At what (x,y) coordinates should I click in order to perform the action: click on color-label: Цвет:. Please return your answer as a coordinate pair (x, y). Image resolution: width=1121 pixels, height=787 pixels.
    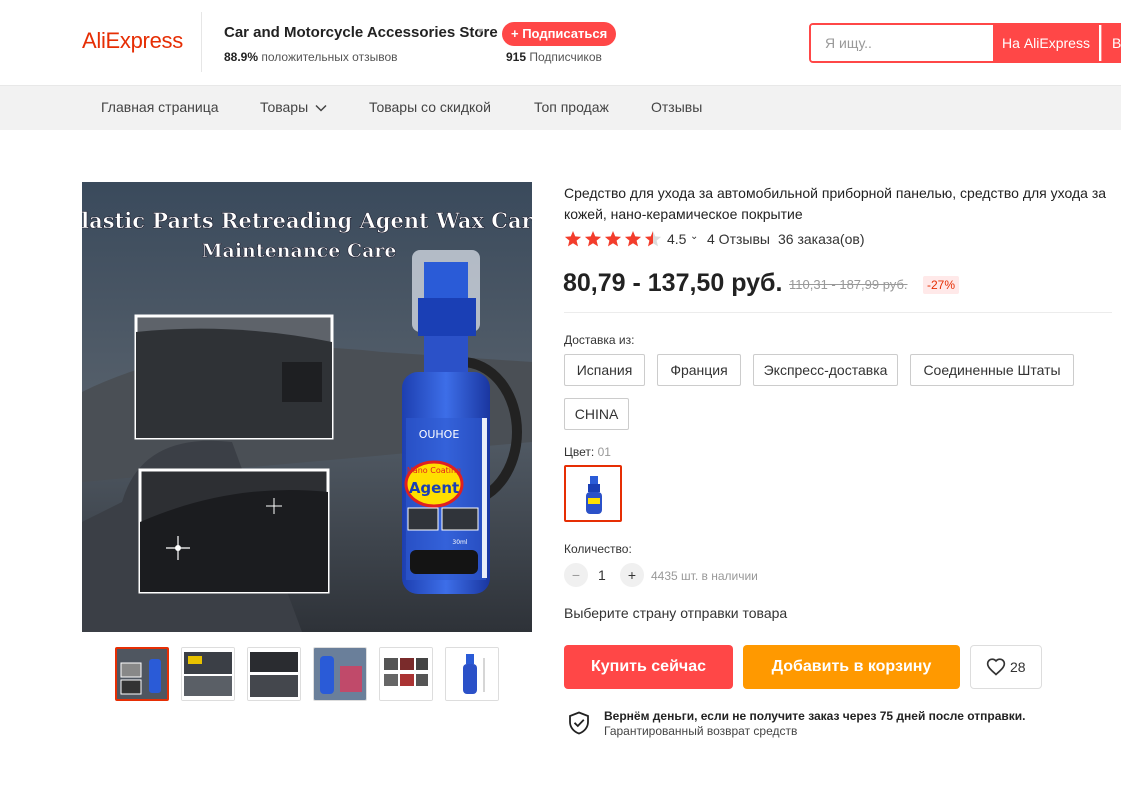
    Looking at the image, I should click on (579, 452).